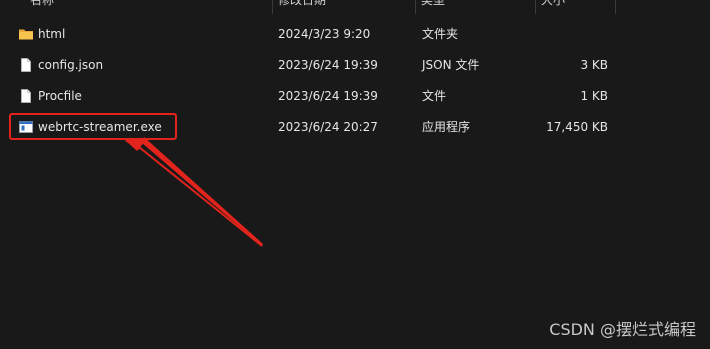 This screenshot has width=710, height=349. What do you see at coordinates (193, 192) in the screenshot?
I see `annotation-arrow-icon` at bounding box center [193, 192].